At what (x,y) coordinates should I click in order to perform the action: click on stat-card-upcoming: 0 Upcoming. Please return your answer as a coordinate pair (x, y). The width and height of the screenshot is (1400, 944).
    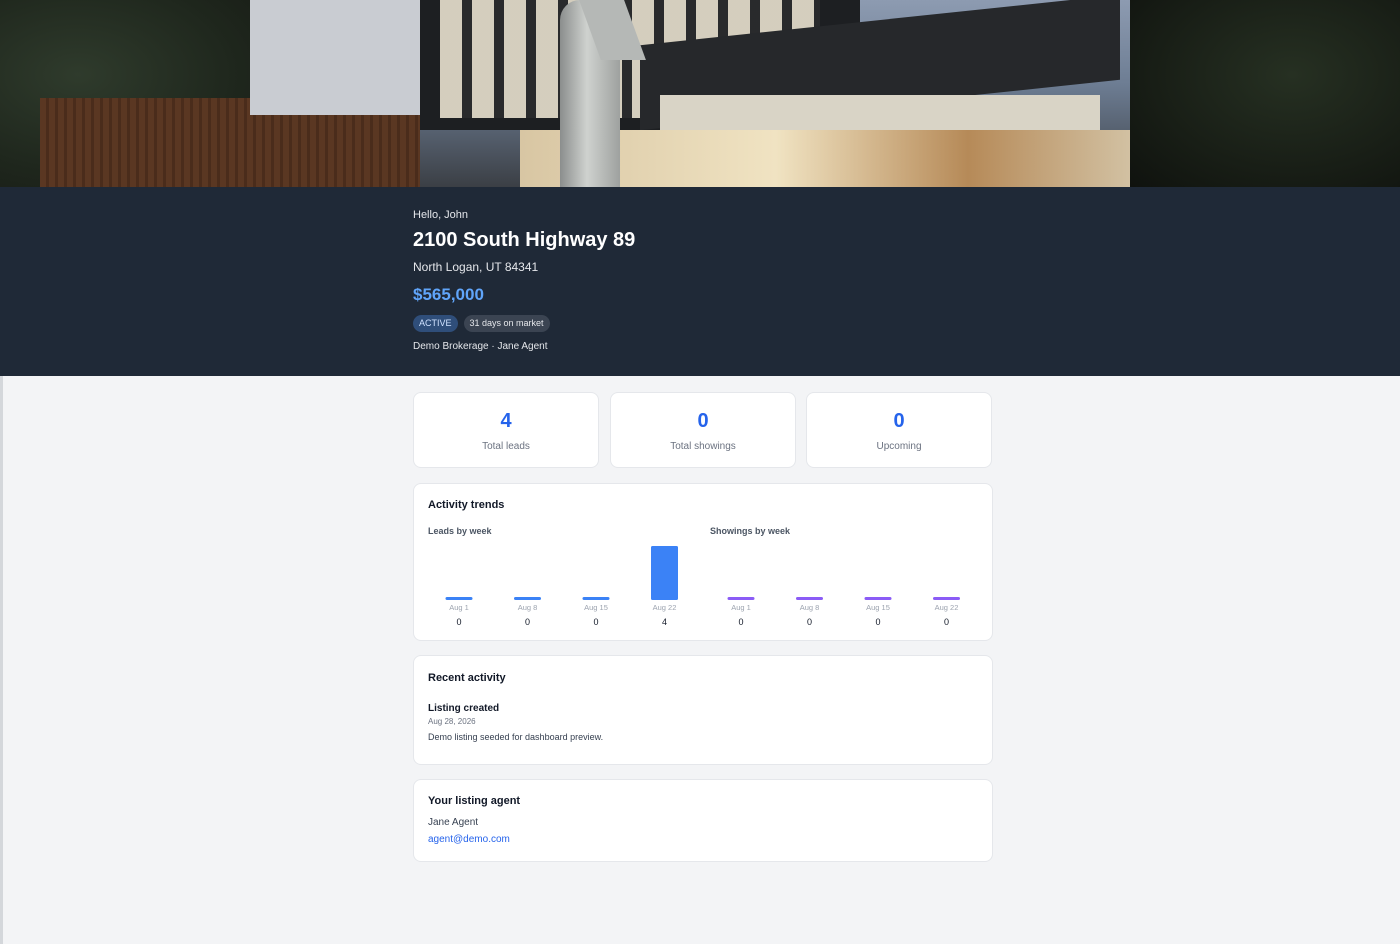
    Looking at the image, I should click on (899, 430).